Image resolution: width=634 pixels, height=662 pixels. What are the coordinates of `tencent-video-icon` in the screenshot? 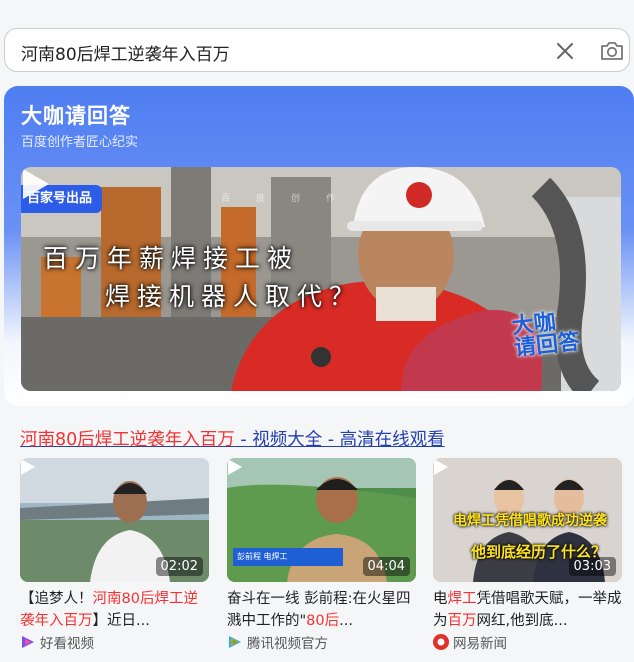 It's located at (235, 642).